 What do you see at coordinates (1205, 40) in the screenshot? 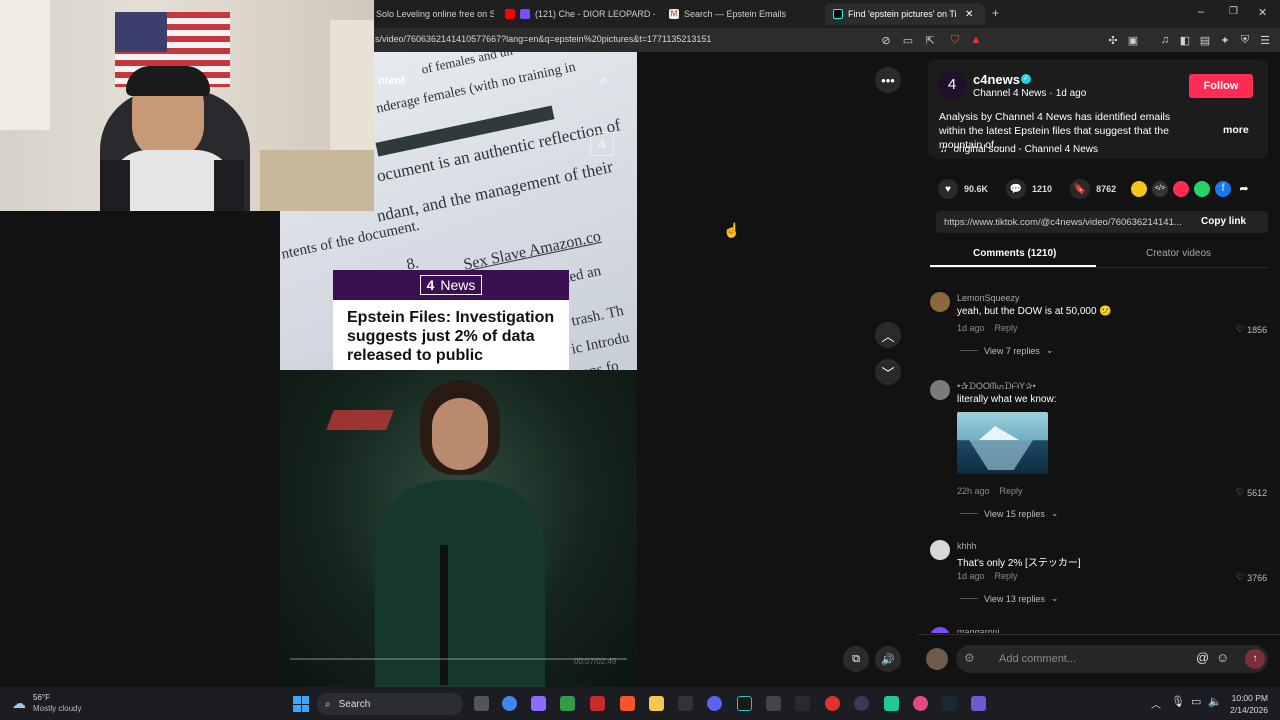
I see `wallet-icon: ▤` at bounding box center [1205, 40].